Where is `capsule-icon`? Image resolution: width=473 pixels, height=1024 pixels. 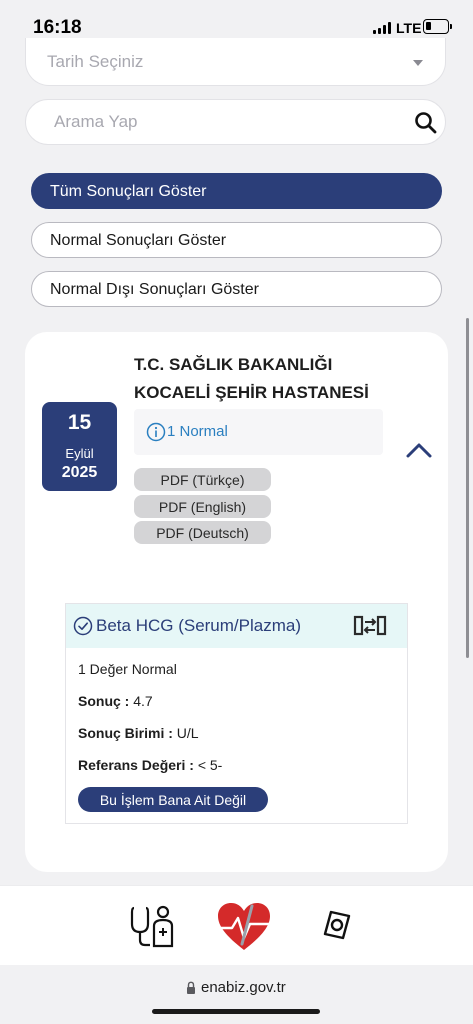
capsule-icon is located at coordinates (337, 925).